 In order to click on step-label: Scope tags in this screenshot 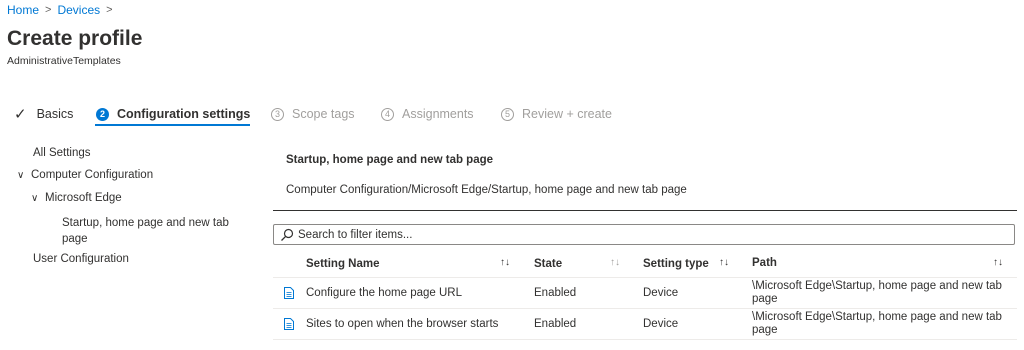, I will do `click(323, 114)`.